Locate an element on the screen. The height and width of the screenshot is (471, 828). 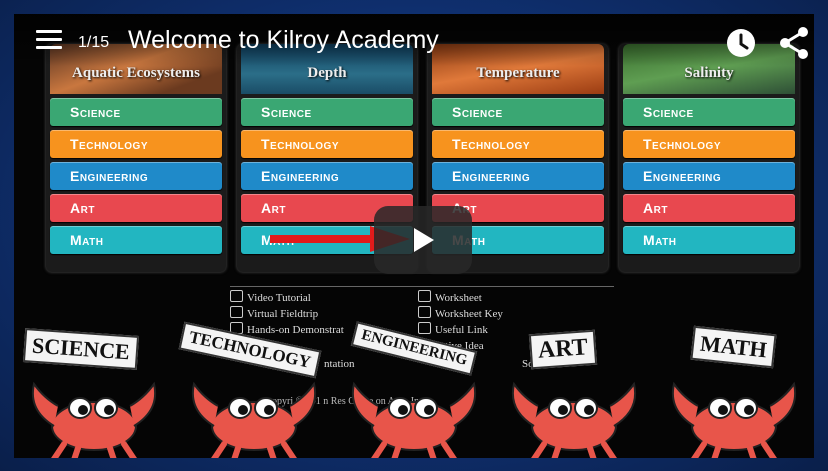
legend-virtual-fieldtrip: Virtual Fieldtrip is located at coordinates (274, 313).